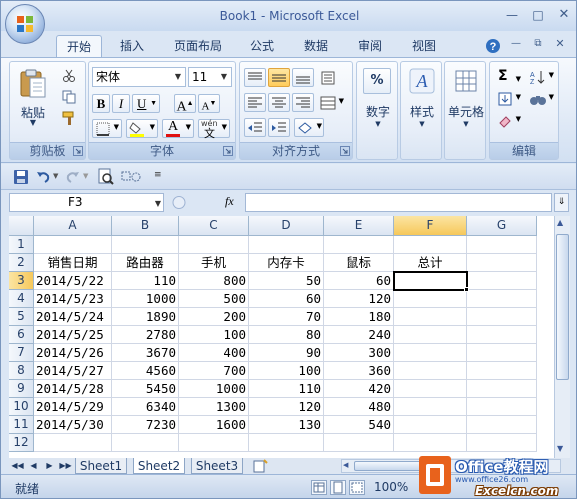 The image size is (577, 499). What do you see at coordinates (255, 127) in the screenshot?
I see `decrease-indent-button` at bounding box center [255, 127].